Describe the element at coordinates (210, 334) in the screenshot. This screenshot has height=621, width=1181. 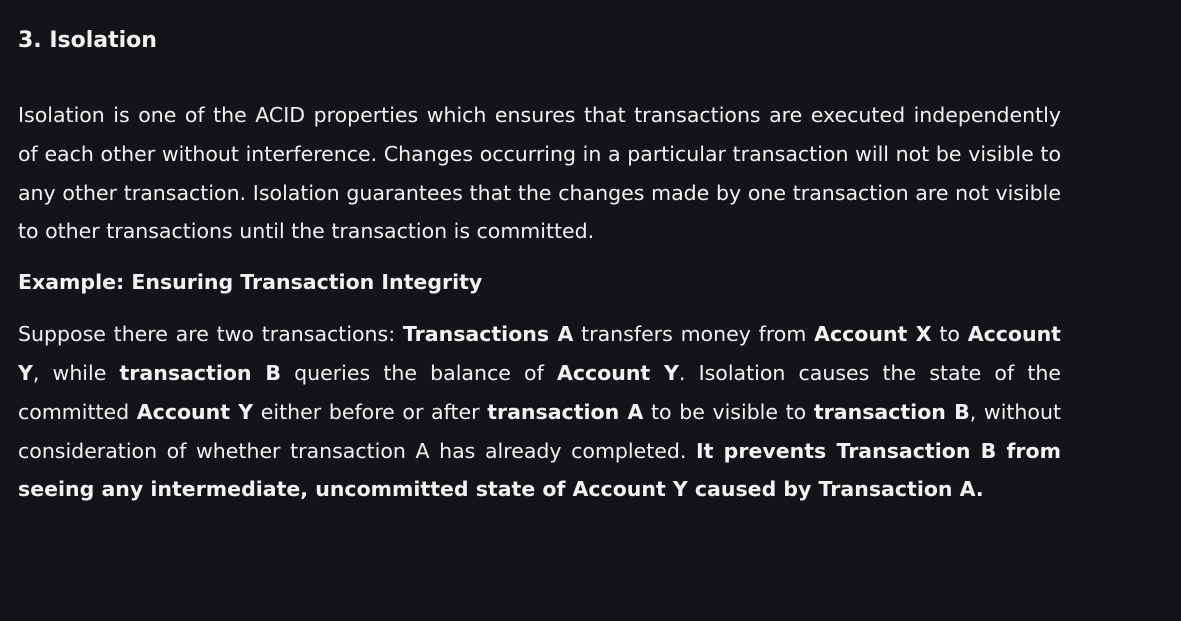
I see `text-span: Suppose there are two transactions:` at that location.